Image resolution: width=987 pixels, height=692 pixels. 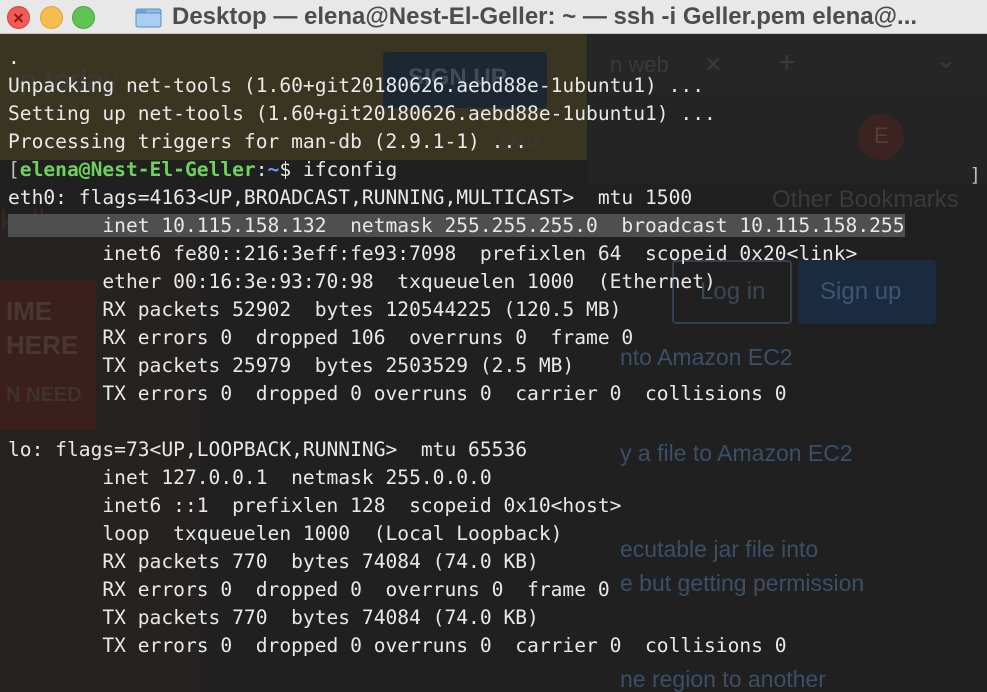 I want to click on prompt-close-bracket: ], so click(x=975, y=175).